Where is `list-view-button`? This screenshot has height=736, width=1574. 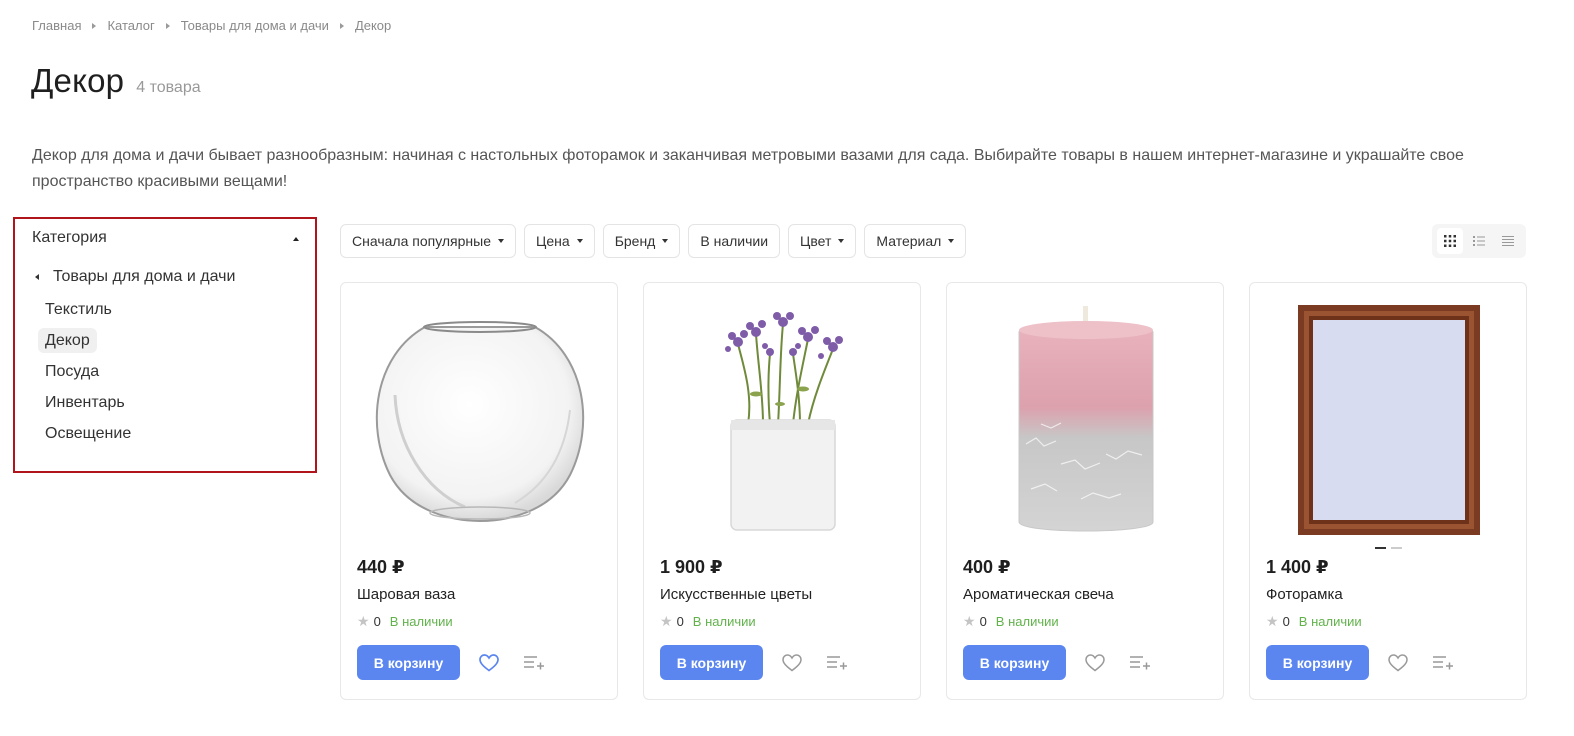 list-view-button is located at coordinates (1479, 241).